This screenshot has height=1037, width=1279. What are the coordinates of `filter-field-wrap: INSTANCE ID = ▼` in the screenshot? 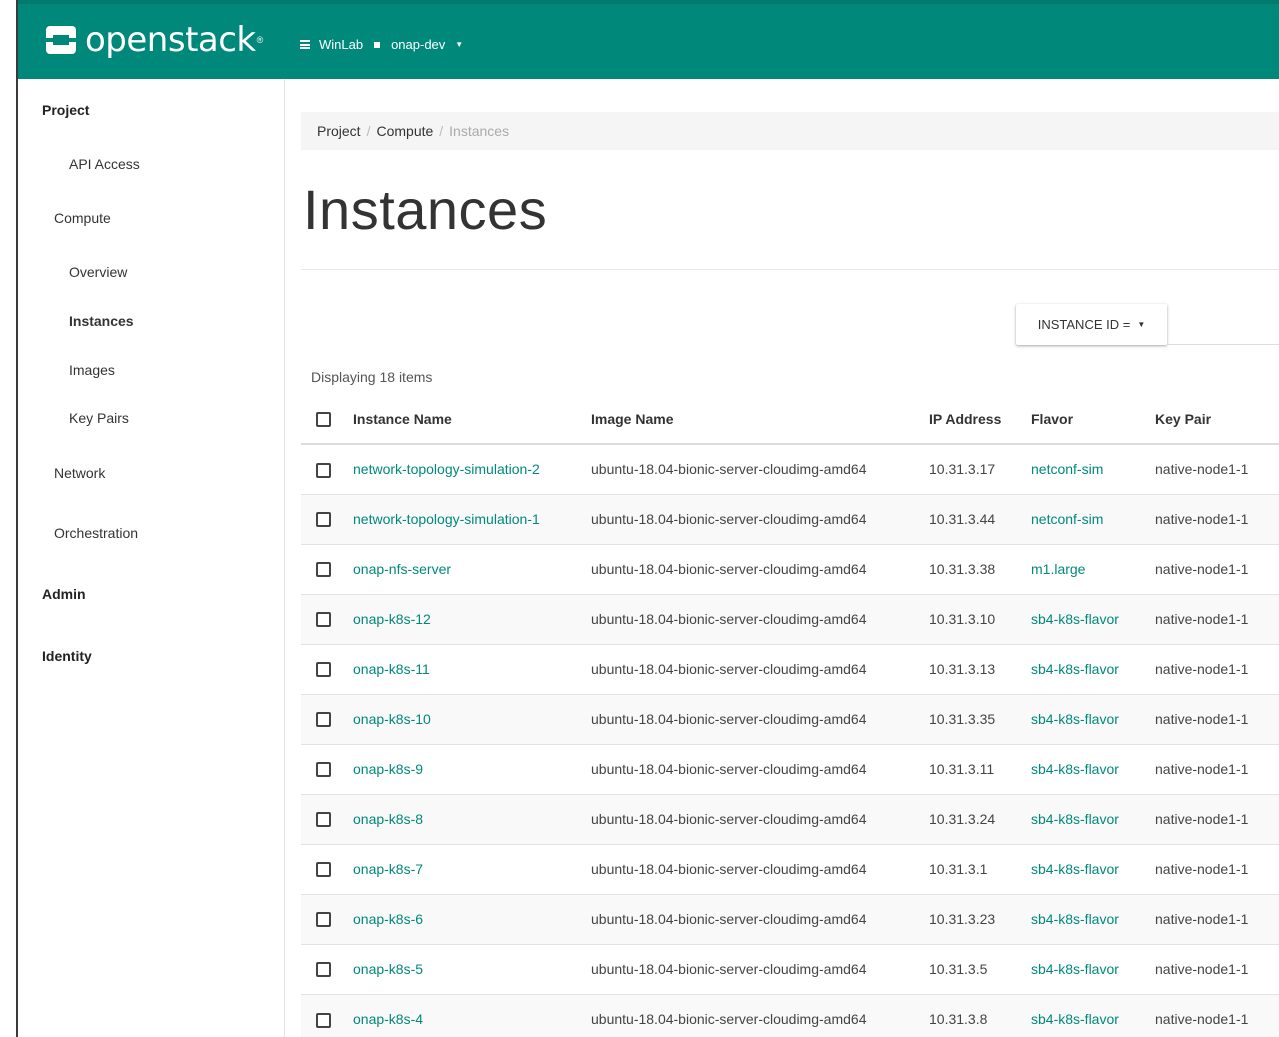 It's located at (1091, 324).